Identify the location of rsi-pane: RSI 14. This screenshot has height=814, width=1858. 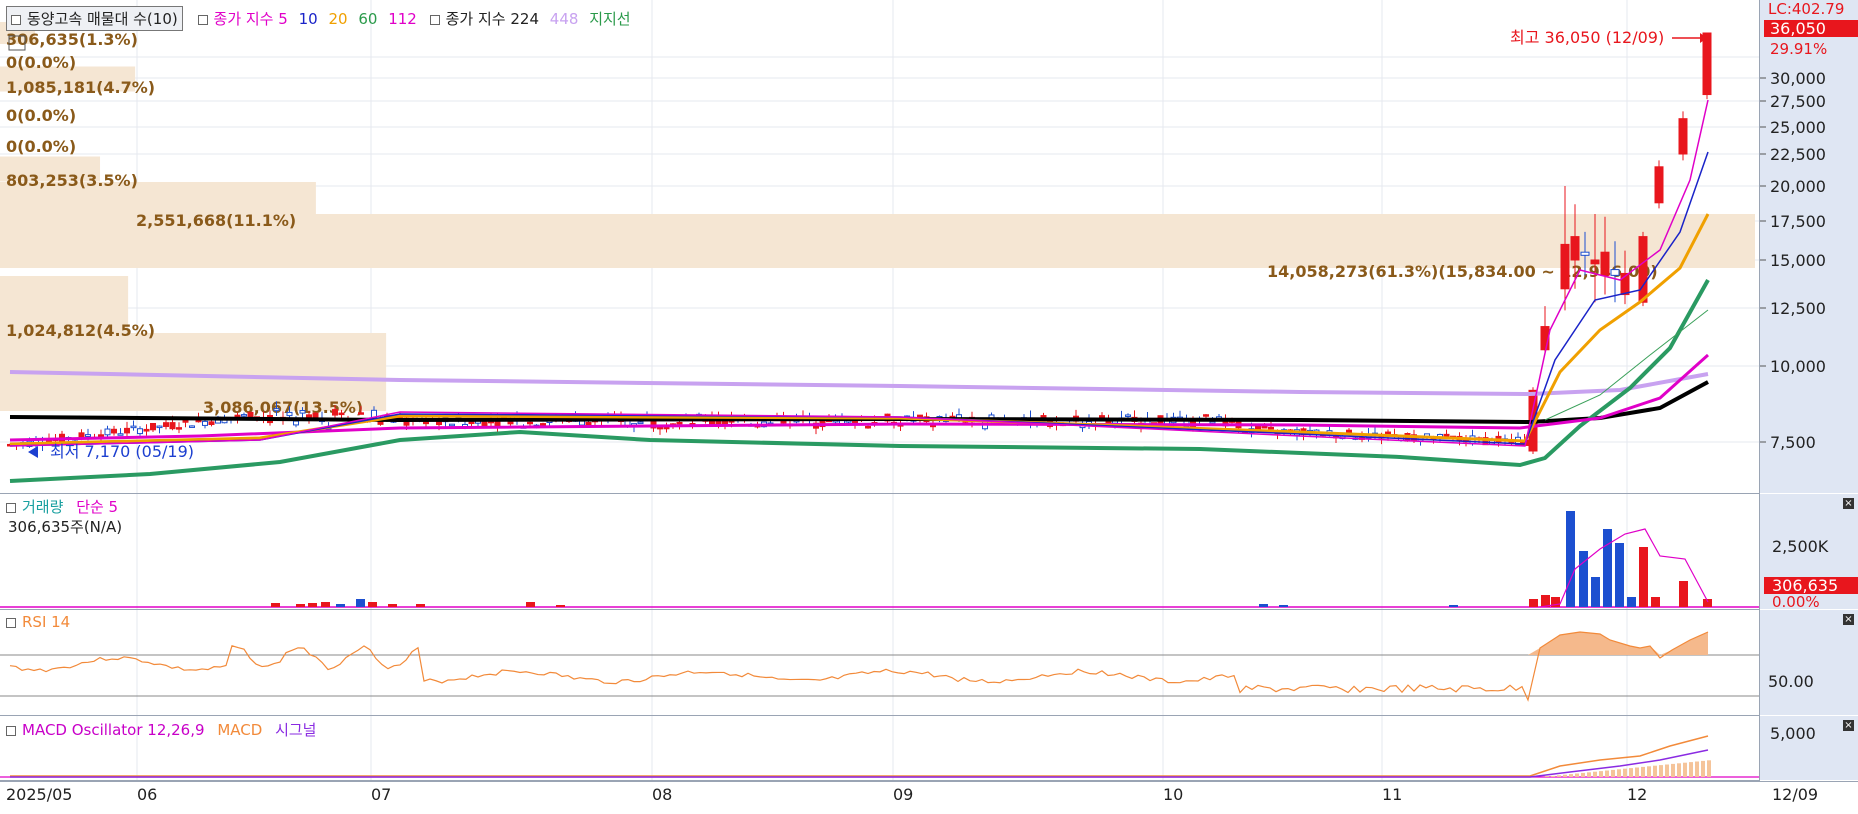
(880, 663).